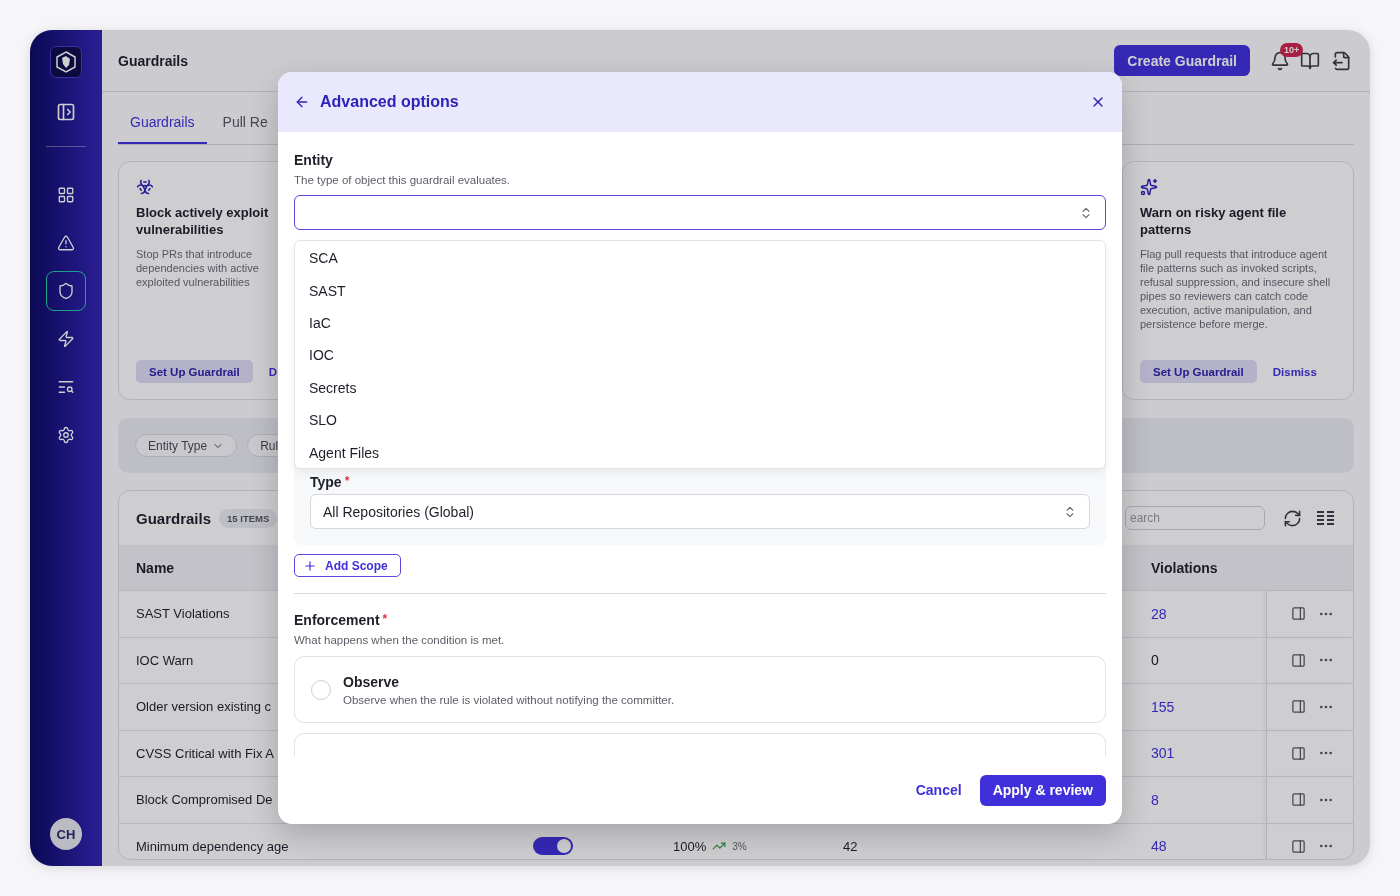 Image resolution: width=1400 pixels, height=896 pixels. Describe the element at coordinates (700, 212) in the screenshot. I see `entity-select` at that location.